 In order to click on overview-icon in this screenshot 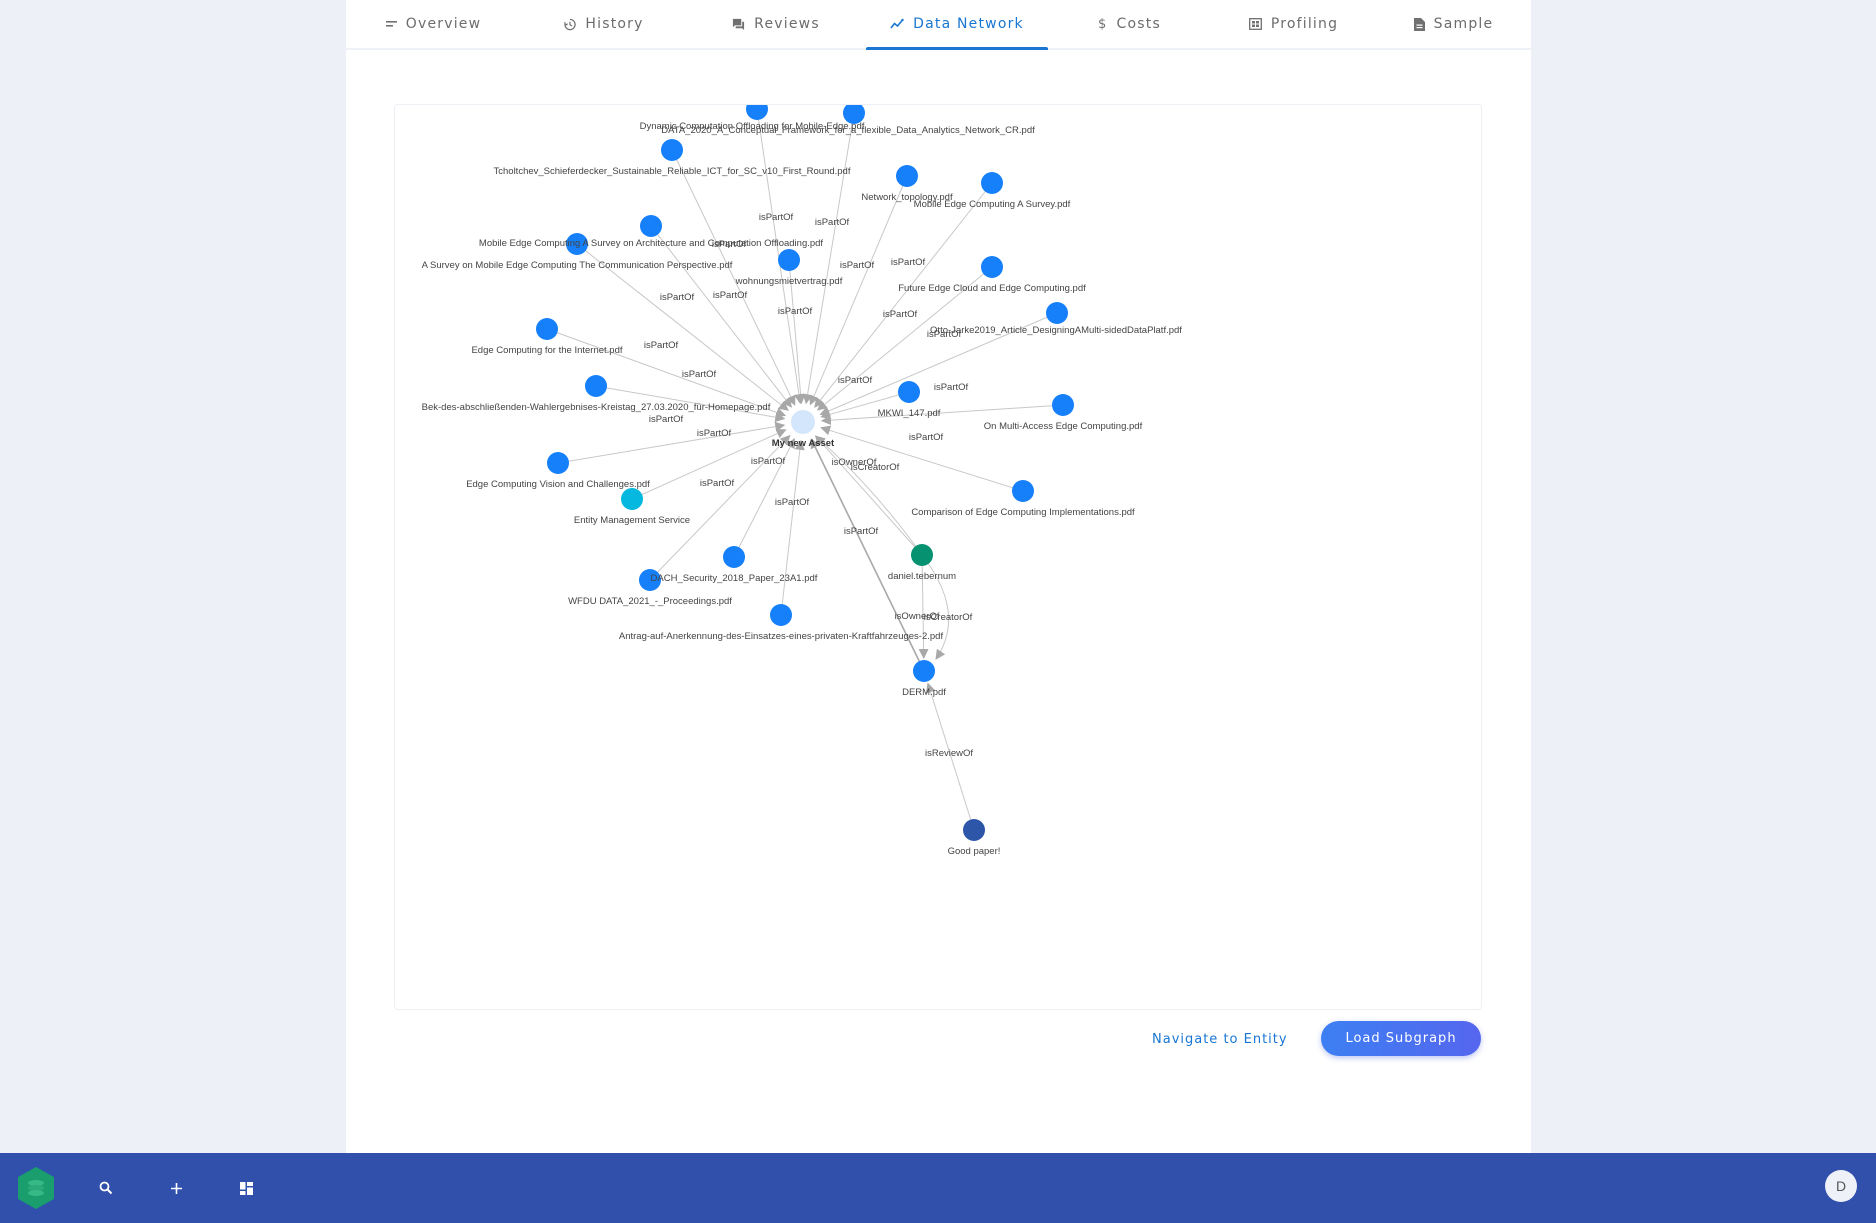, I will do `click(391, 24)`.